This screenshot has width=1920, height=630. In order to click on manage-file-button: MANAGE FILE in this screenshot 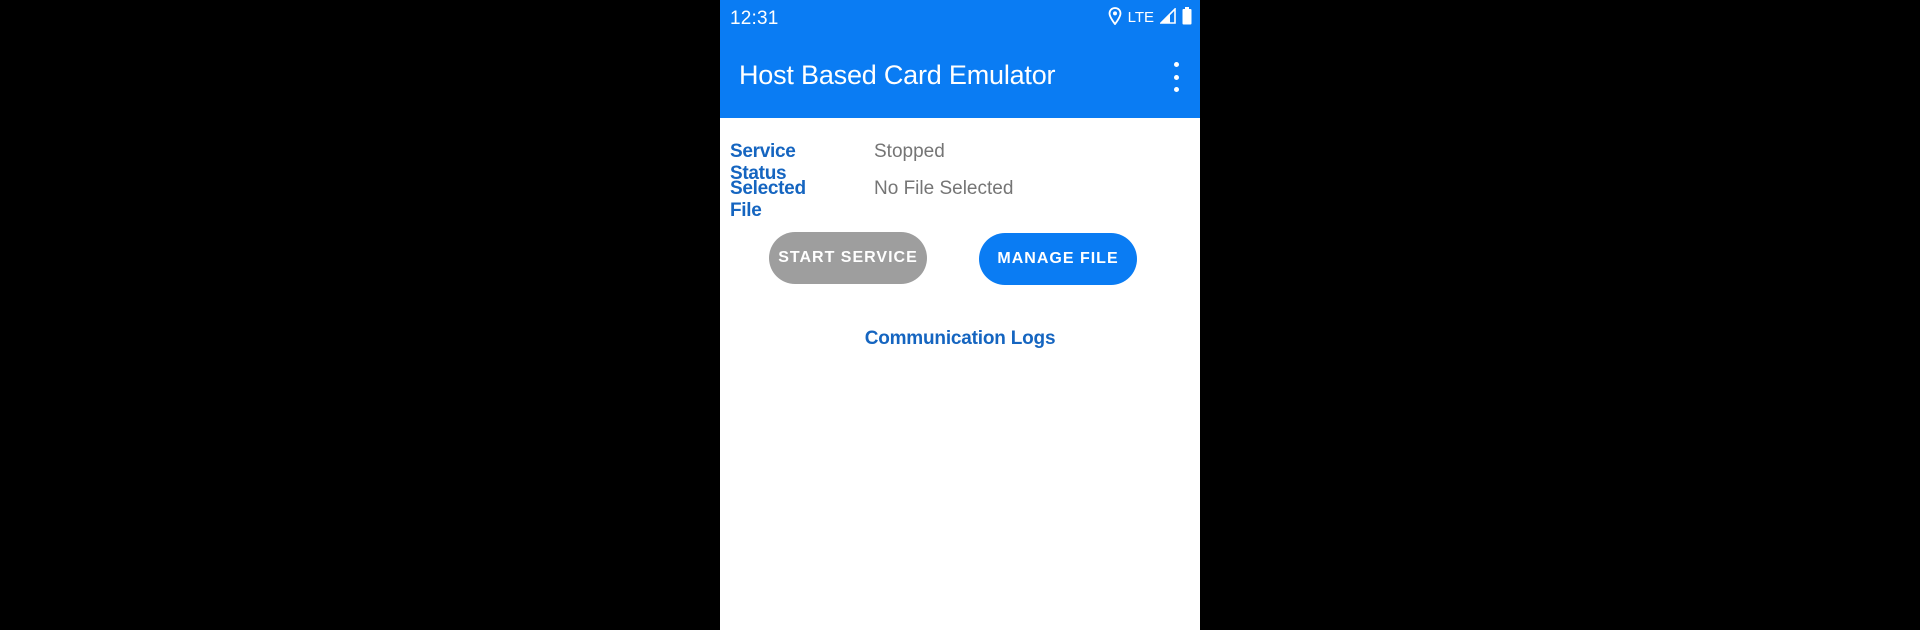, I will do `click(1058, 259)`.